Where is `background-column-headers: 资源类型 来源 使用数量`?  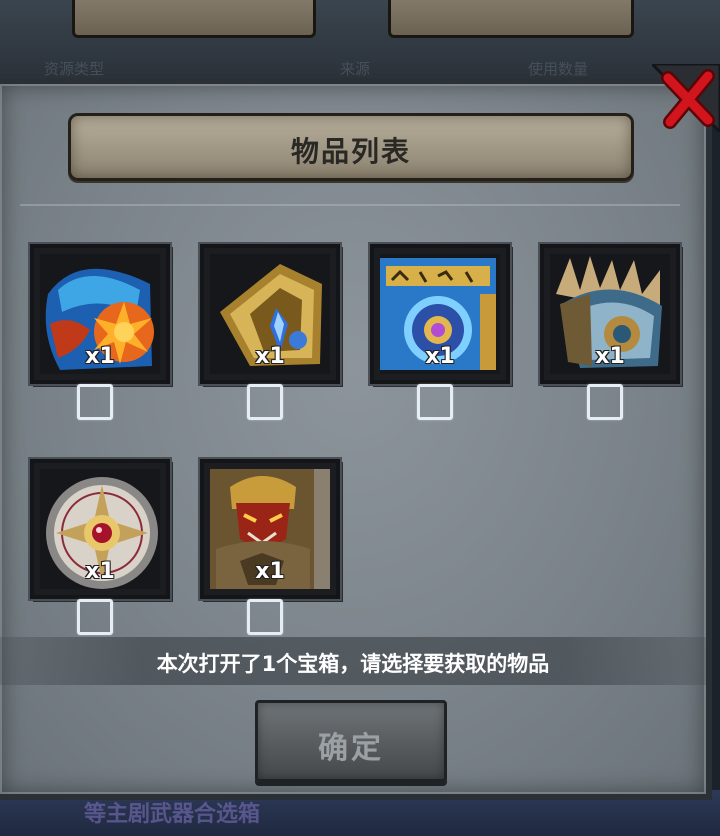 background-column-headers: 资源类型 来源 使用数量 is located at coordinates (360, 67).